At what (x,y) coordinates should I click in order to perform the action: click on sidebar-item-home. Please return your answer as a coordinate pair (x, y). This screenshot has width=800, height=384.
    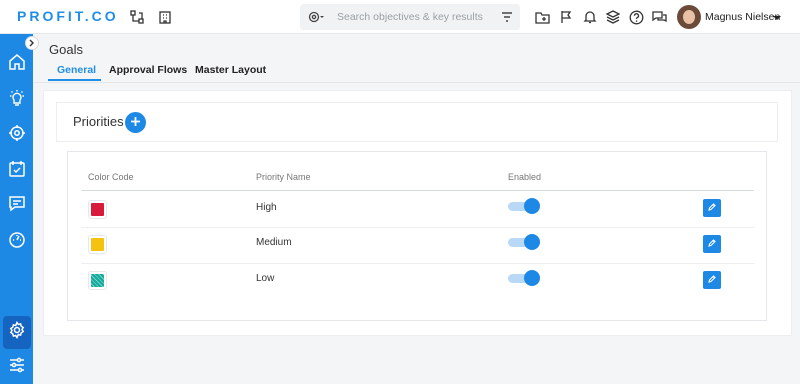
    Looking at the image, I should click on (16, 64).